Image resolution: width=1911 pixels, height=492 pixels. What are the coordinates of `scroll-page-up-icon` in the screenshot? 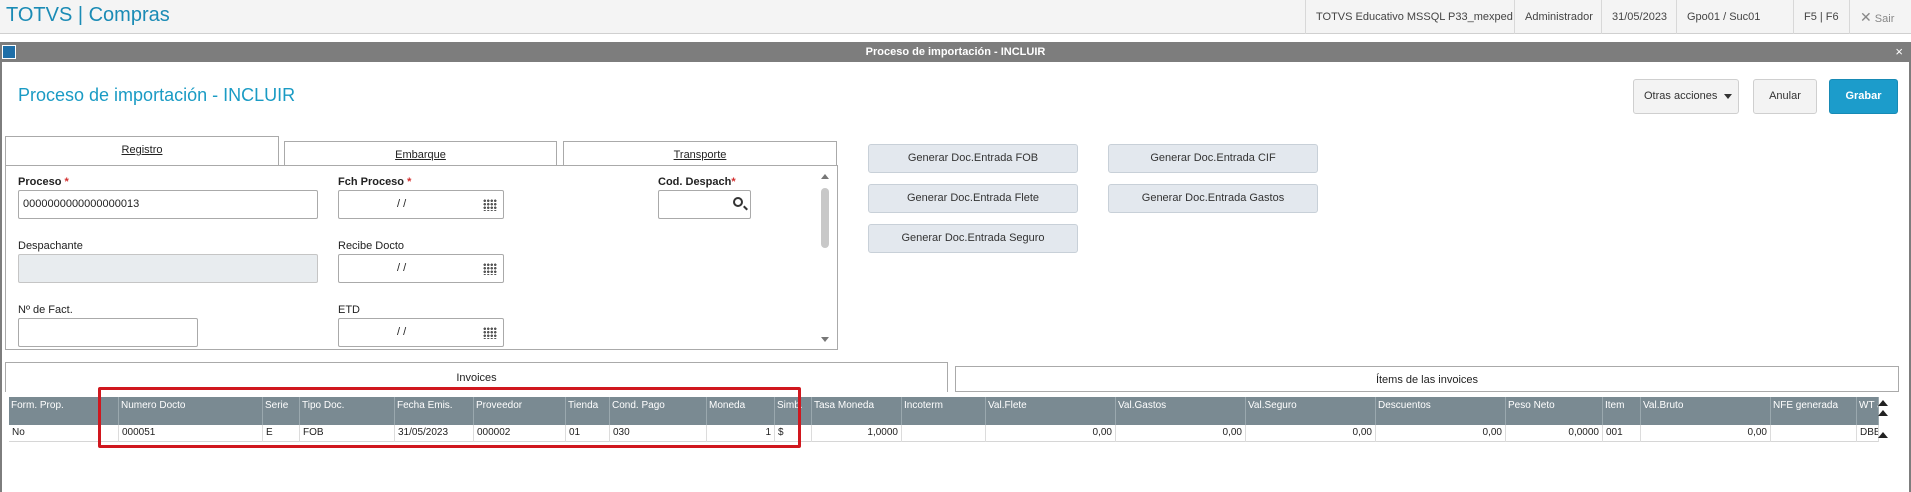 It's located at (1883, 413).